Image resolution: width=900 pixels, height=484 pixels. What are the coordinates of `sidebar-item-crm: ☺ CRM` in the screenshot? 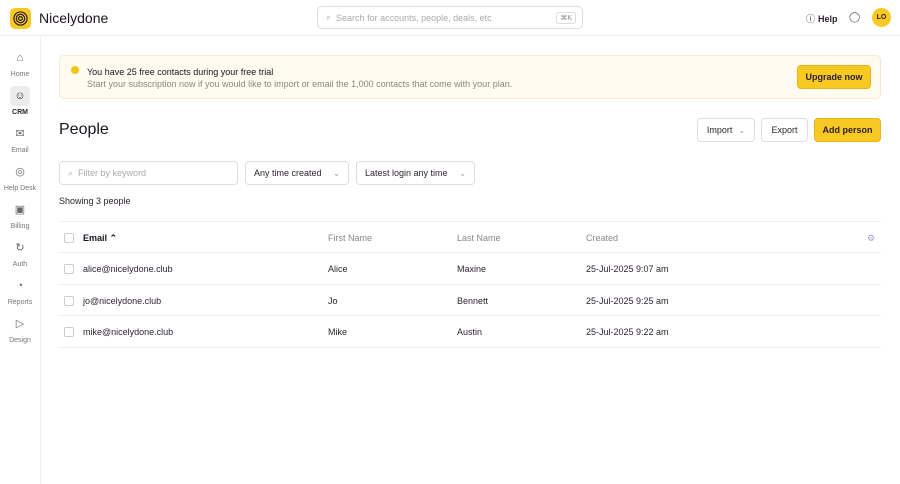 It's located at (20, 101).